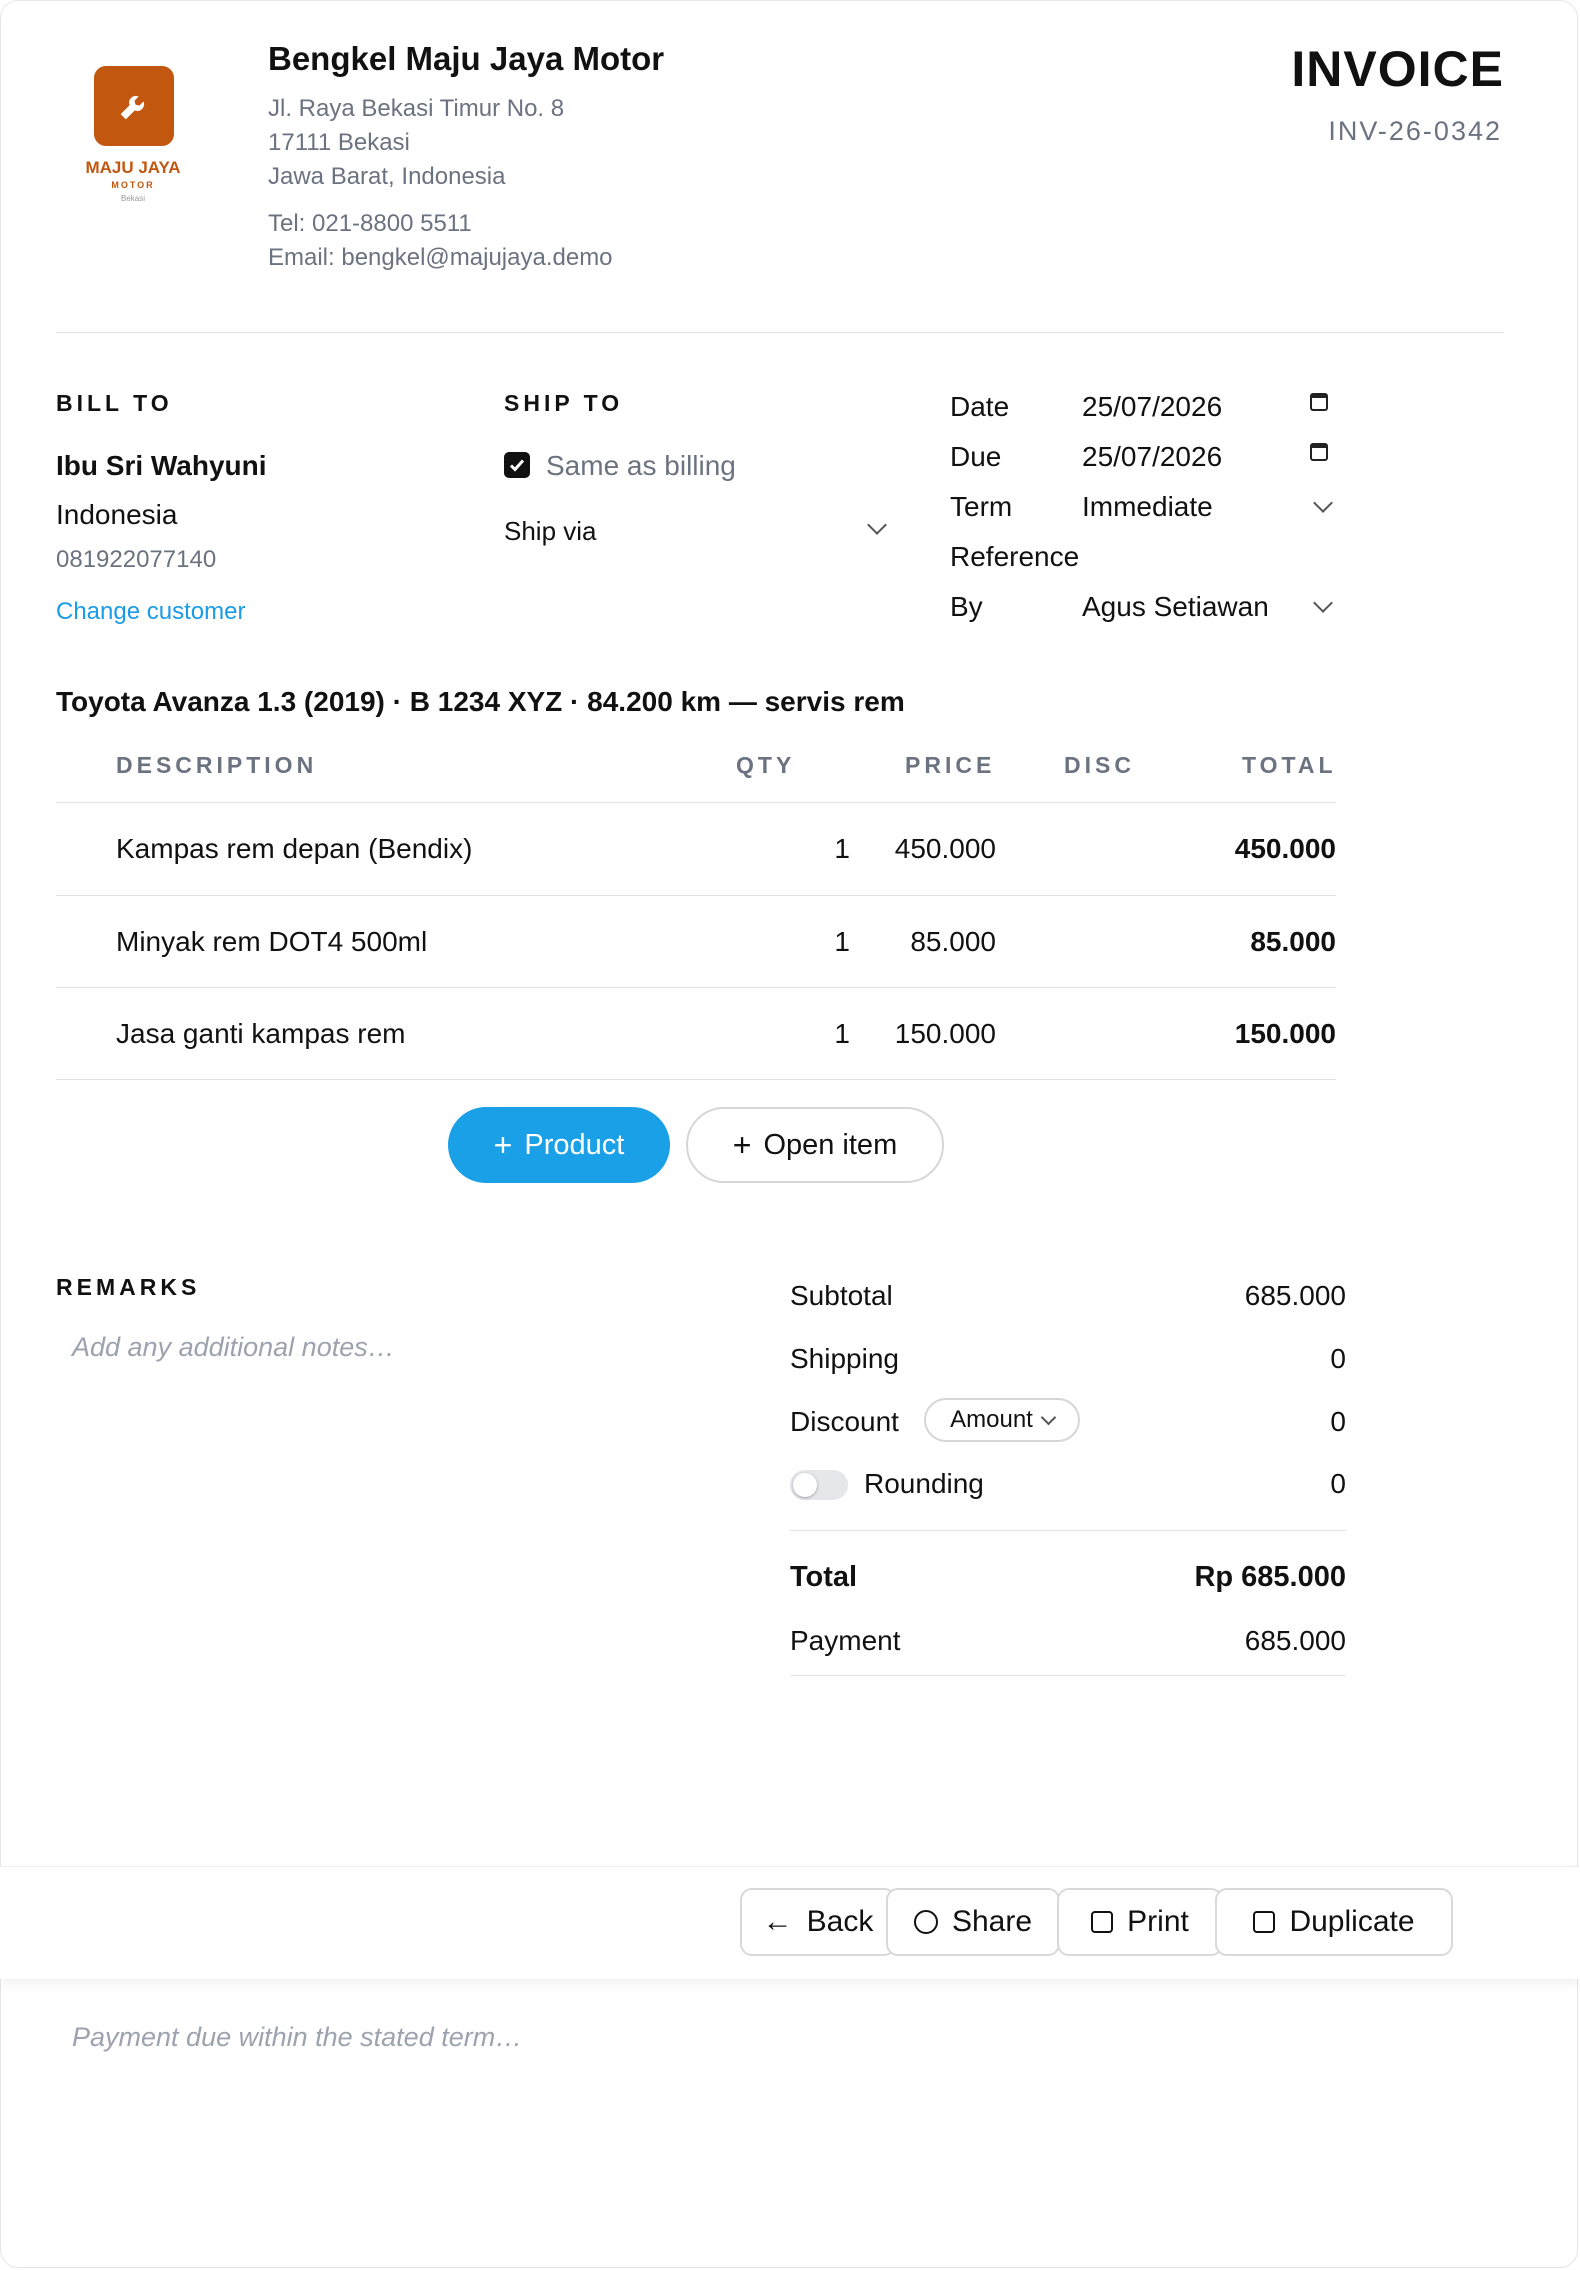  Describe the element at coordinates (844, 1358) in the screenshot. I see `shipping-label: Shipping` at that location.